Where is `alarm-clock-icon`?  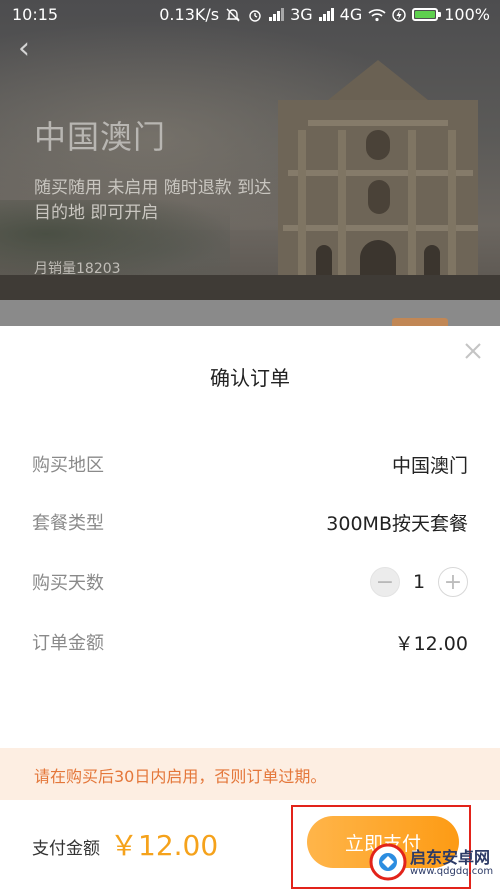 alarm-clock-icon is located at coordinates (255, 15).